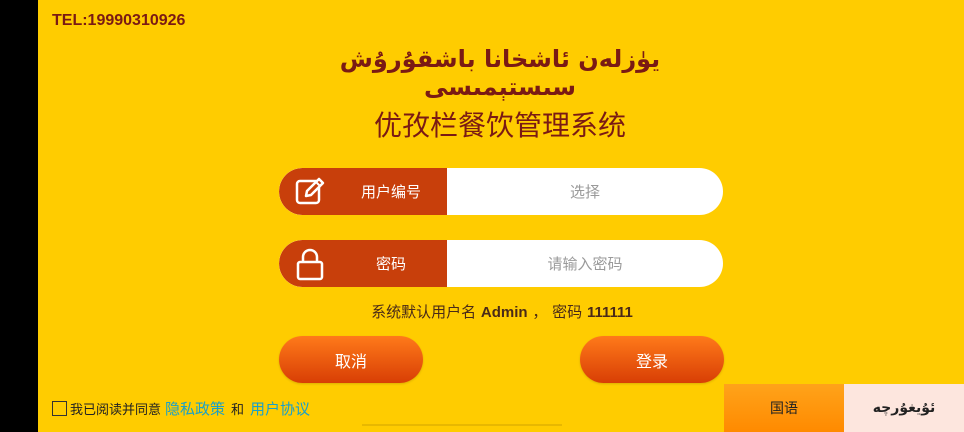 This screenshot has height=432, width=964. Describe the element at coordinates (462, 425) in the screenshot. I see `home-indicator` at that location.